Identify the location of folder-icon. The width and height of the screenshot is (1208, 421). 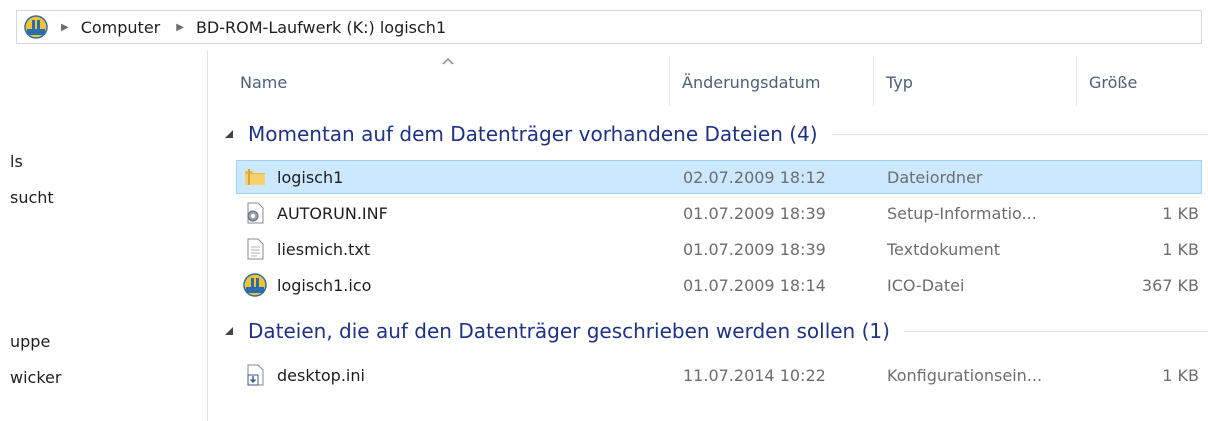
(255, 177).